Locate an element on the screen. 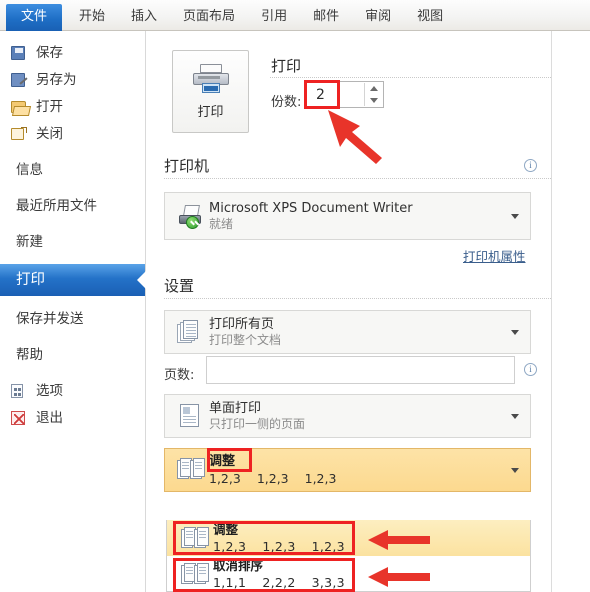 The image size is (590, 592). tab-file: 文件 is located at coordinates (34, 17).